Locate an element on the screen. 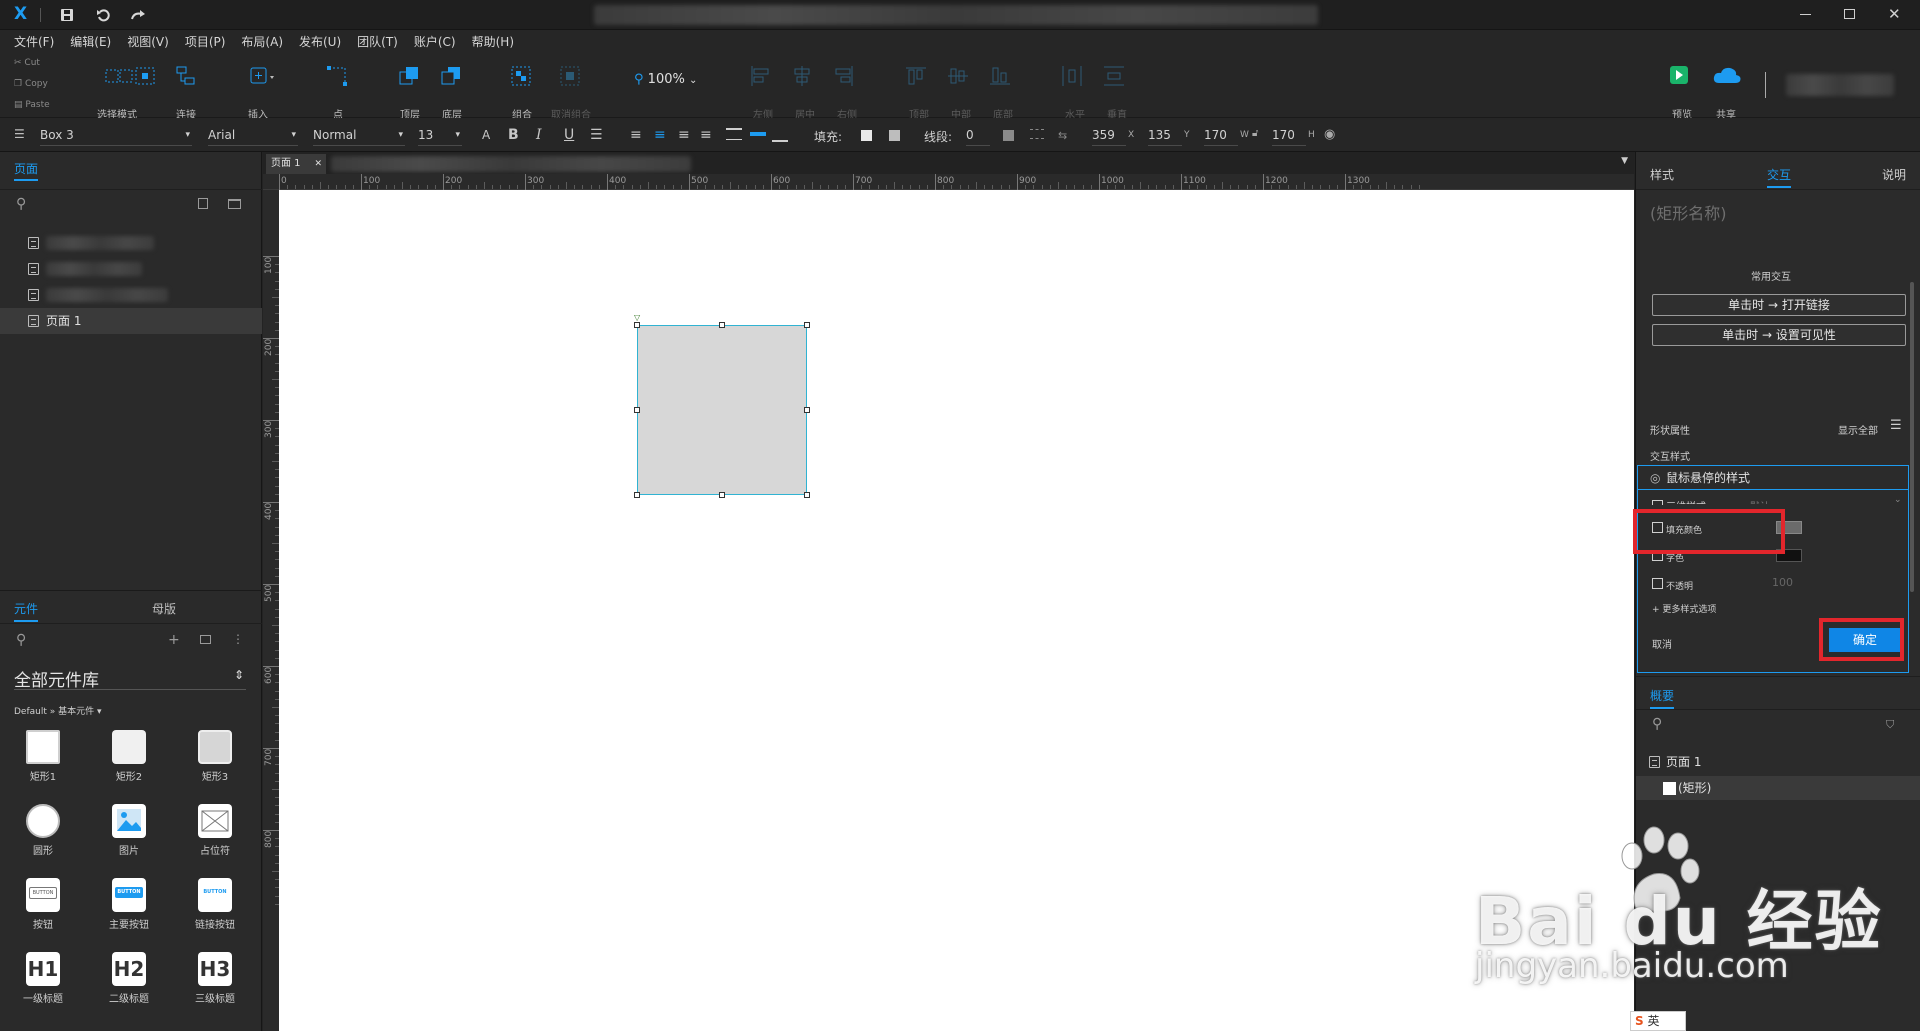 The image size is (1920, 1031). widget-rectangle3: 矩形3 is located at coordinates (215, 756).